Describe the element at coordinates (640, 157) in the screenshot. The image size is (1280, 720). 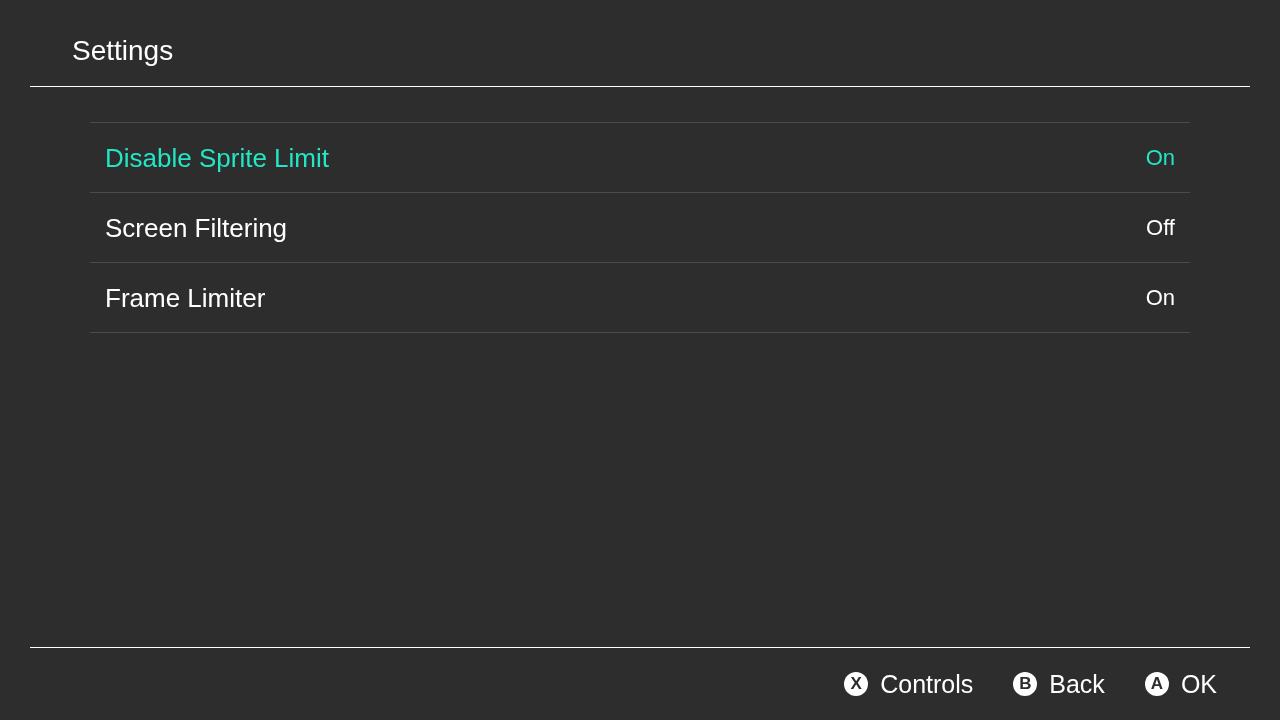
I see `settings-row: Disable Sprite Limit On` at that location.